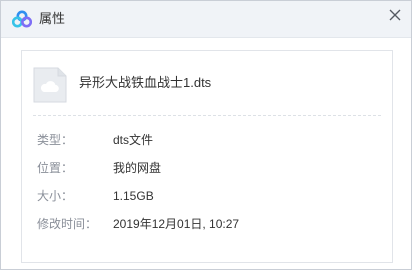 The image size is (412, 270). I want to click on modified-time-value: 2019年12月01日, 10:27, so click(176, 224).